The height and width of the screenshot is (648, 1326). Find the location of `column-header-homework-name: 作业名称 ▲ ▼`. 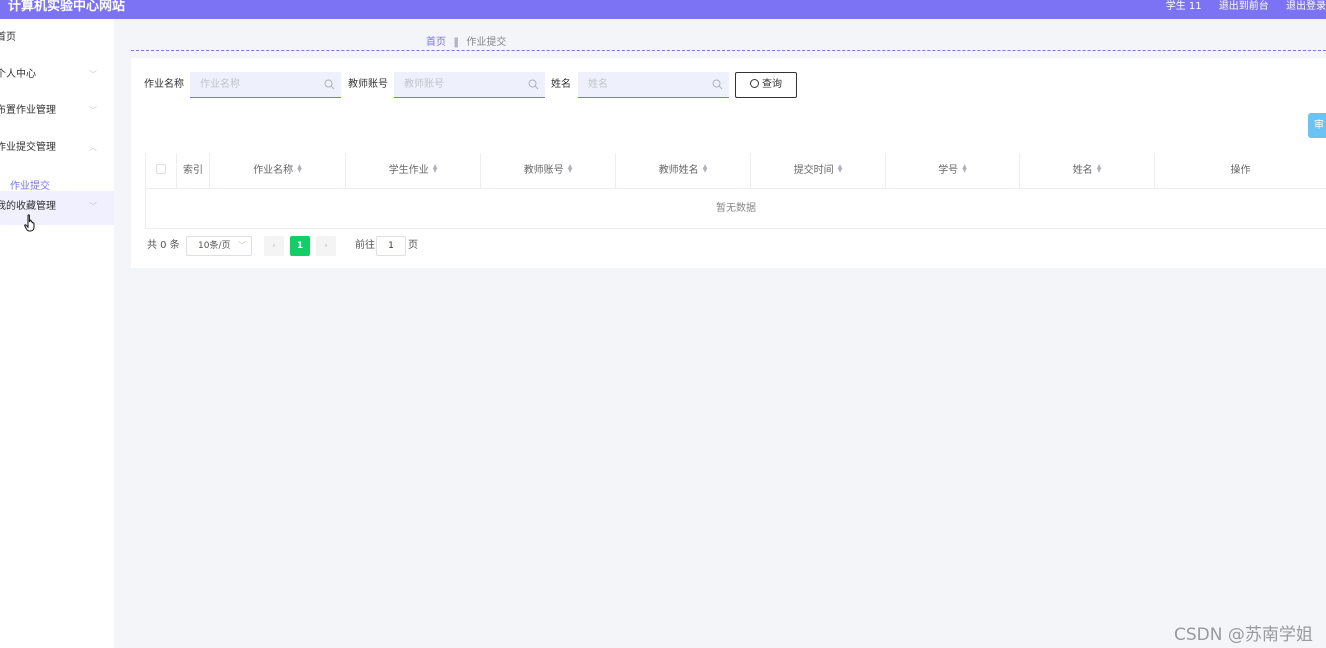

column-header-homework-name: 作业名称 ▲ ▼ is located at coordinates (278, 171).